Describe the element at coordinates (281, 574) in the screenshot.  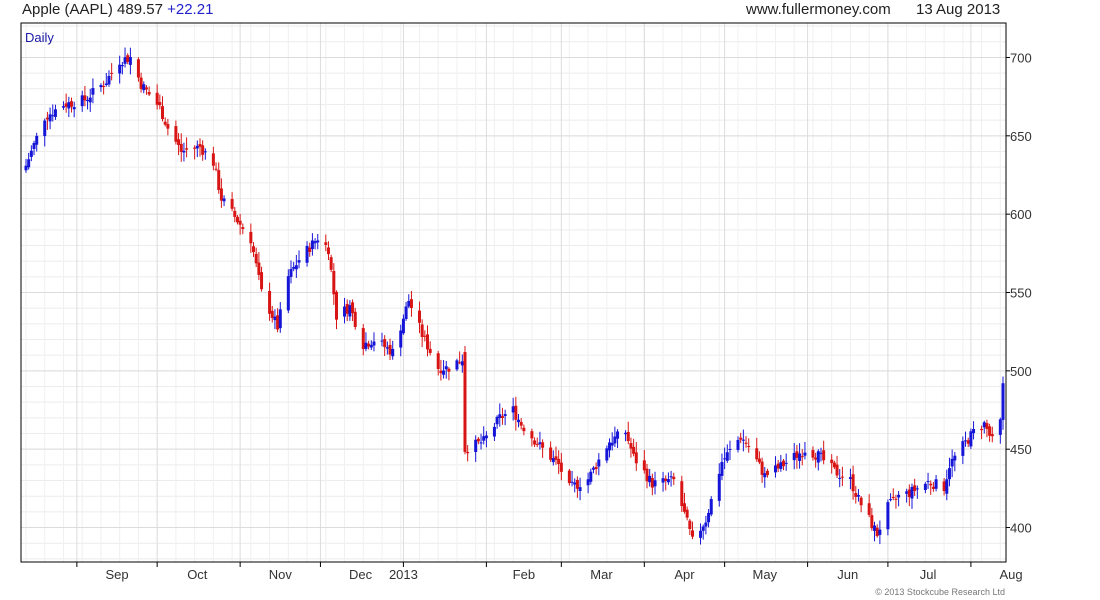
I see `x-tick-label: Nov` at that location.